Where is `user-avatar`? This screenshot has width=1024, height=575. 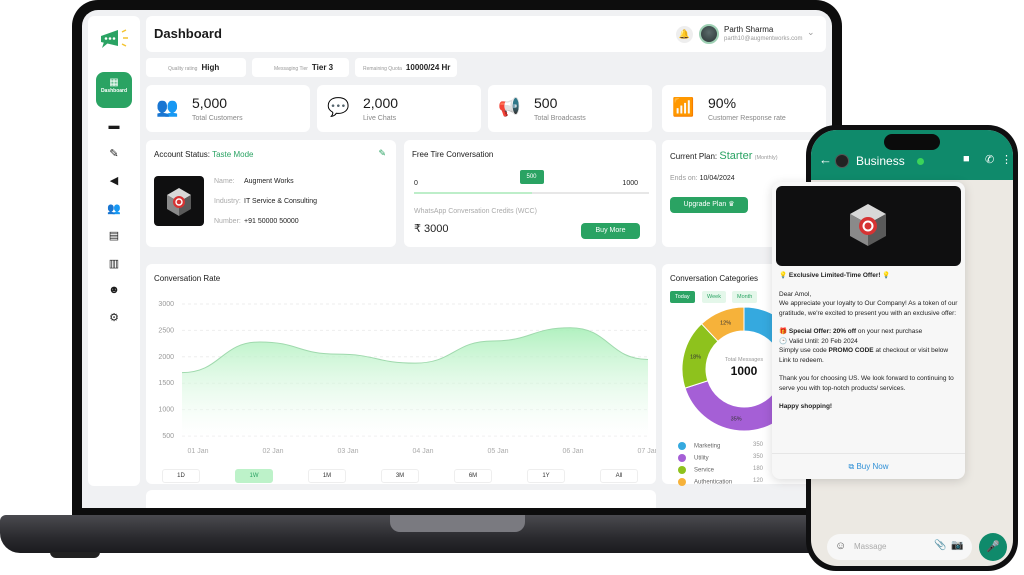 user-avatar is located at coordinates (709, 34).